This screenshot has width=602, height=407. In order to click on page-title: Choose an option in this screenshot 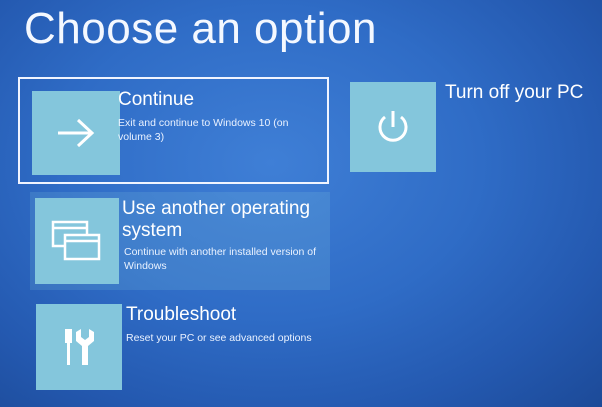, I will do `click(200, 28)`.